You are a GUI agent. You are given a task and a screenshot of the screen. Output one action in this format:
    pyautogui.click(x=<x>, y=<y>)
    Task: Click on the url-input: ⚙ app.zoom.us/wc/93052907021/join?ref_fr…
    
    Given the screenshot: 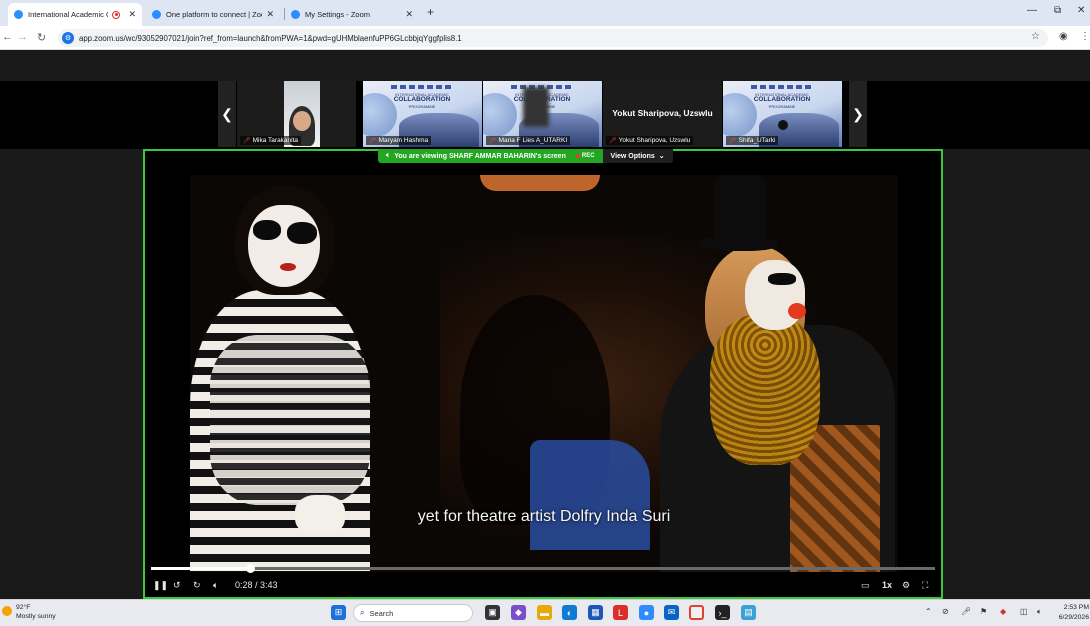 What is the action you would take?
    pyautogui.click(x=553, y=38)
    